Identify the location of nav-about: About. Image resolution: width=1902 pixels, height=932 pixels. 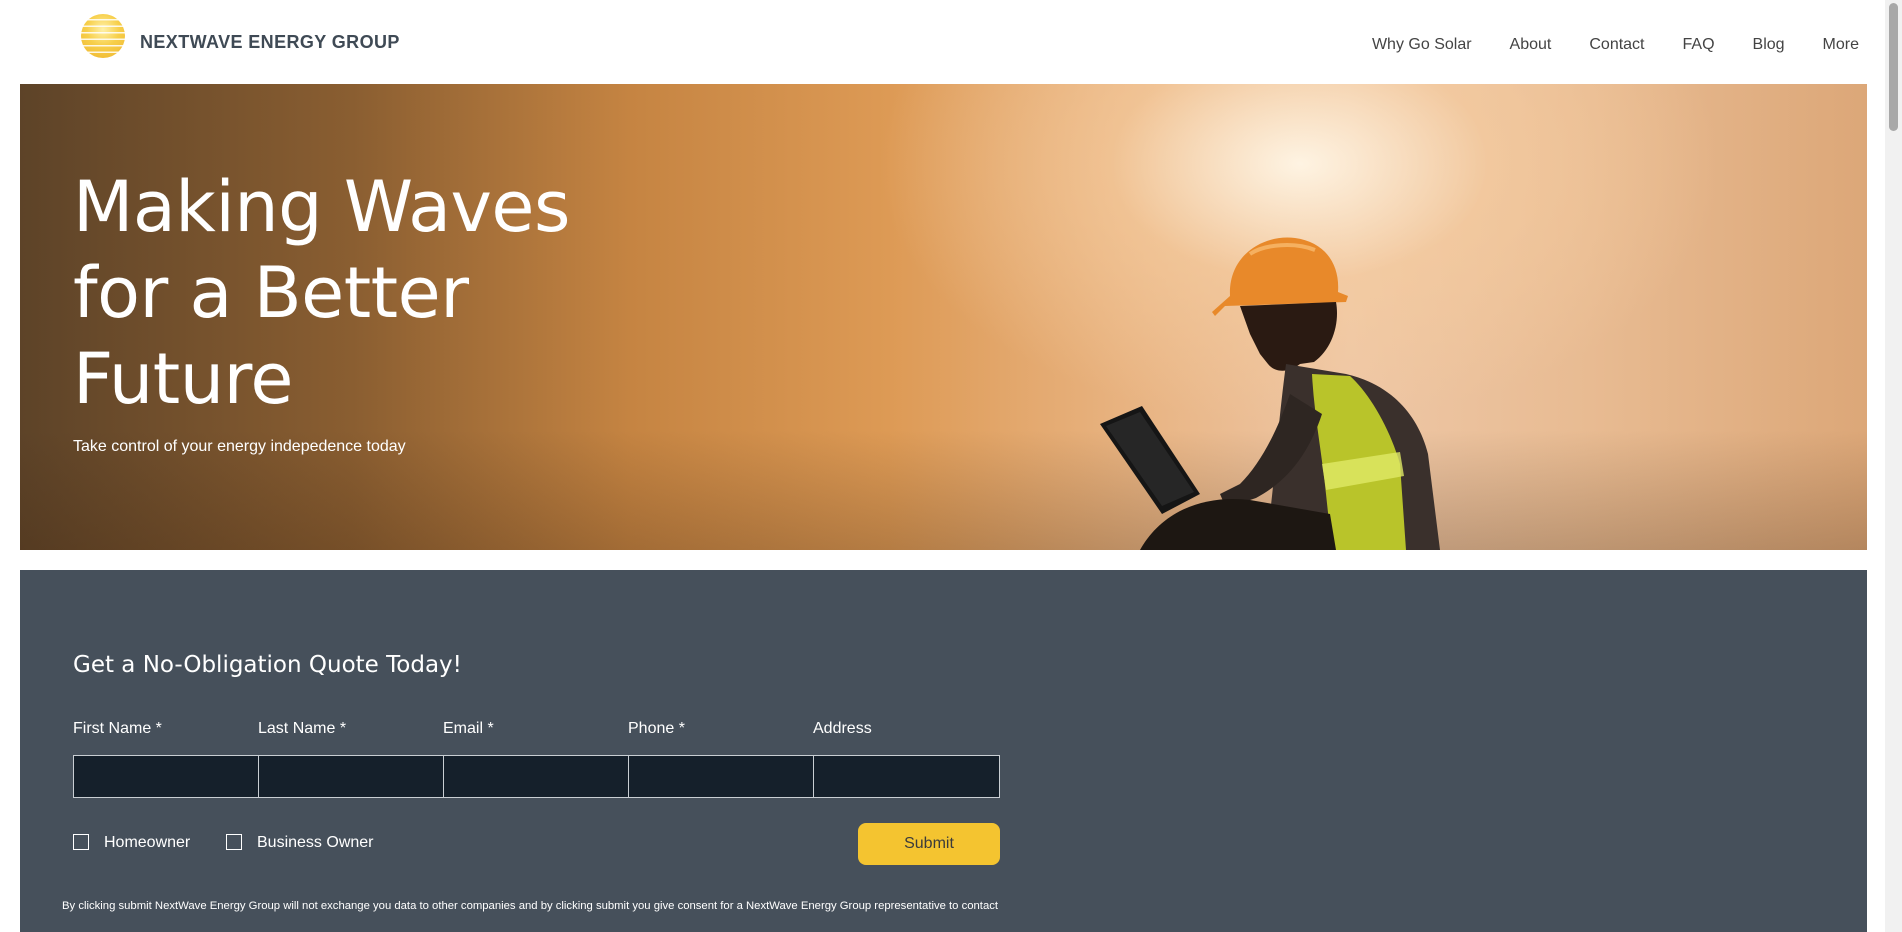
(1531, 45).